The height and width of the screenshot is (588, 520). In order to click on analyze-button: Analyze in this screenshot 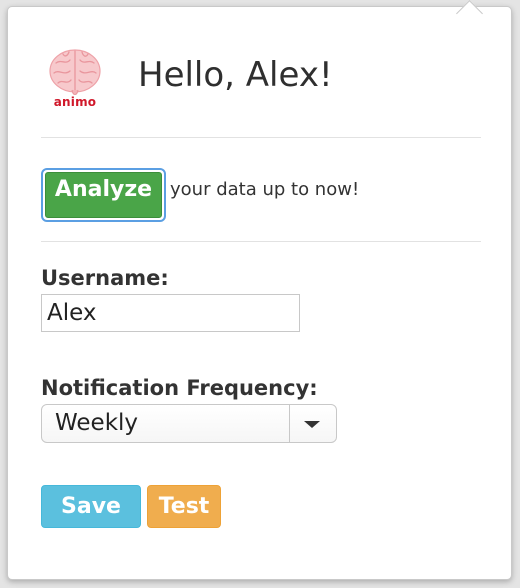, I will do `click(103, 195)`.